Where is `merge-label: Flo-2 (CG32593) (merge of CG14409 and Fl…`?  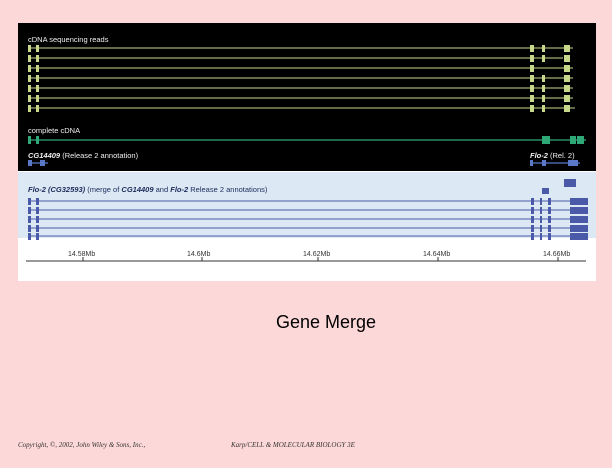 merge-label: Flo-2 (CG32593) (merge of CG14409 and Fl… is located at coordinates (148, 189).